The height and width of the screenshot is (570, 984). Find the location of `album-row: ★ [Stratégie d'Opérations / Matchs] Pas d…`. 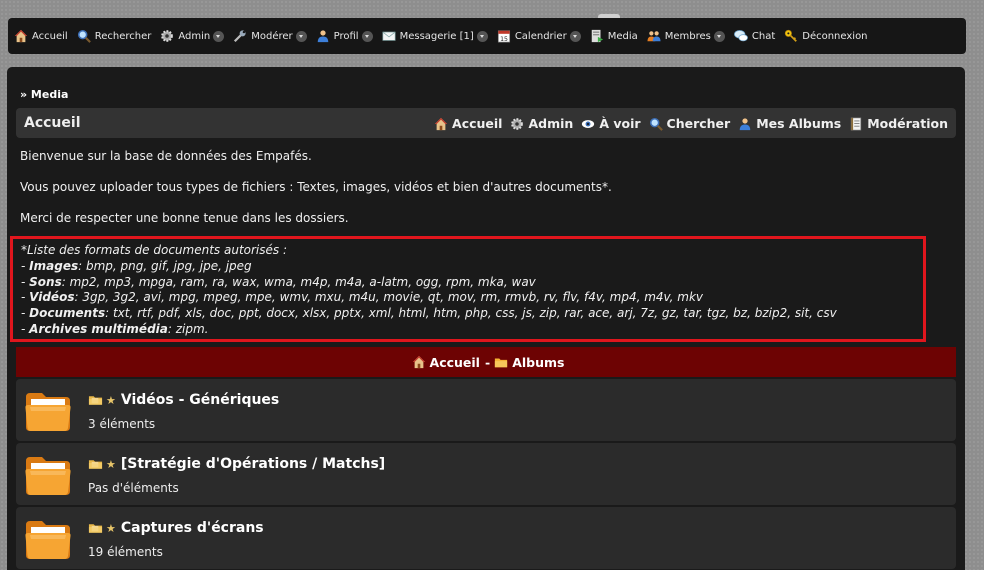

album-row: ★ [Stratégie d'Opérations / Matchs] Pas d… is located at coordinates (486, 474).